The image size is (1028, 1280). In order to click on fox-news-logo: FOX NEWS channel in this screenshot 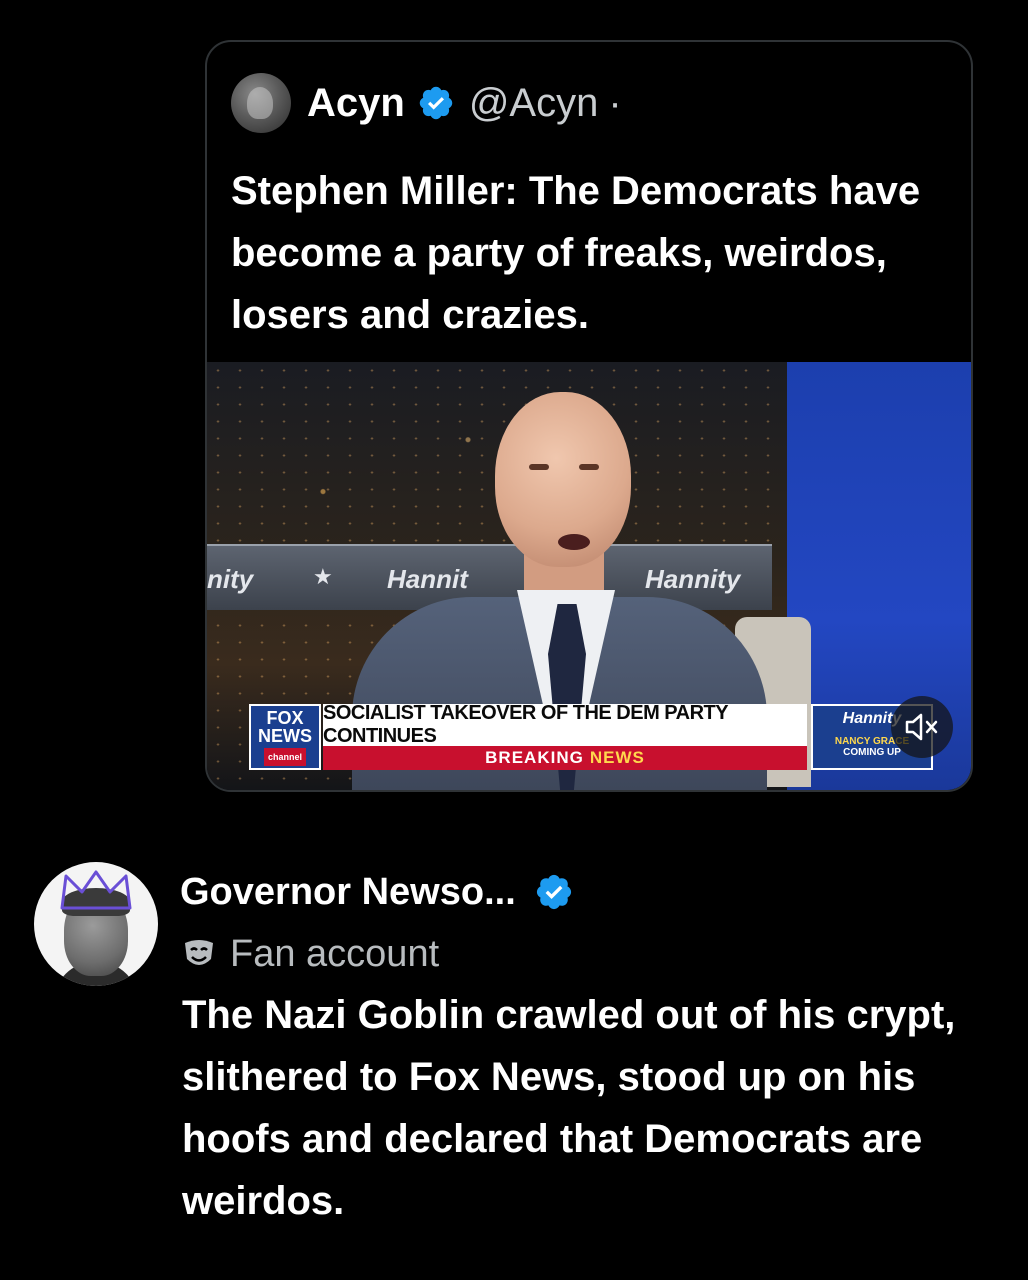, I will do `click(285, 737)`.